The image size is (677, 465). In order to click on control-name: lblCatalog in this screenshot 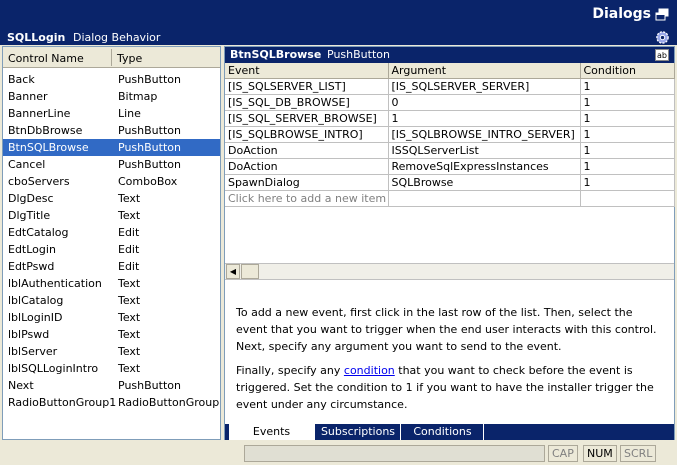, I will do `click(36, 300)`.